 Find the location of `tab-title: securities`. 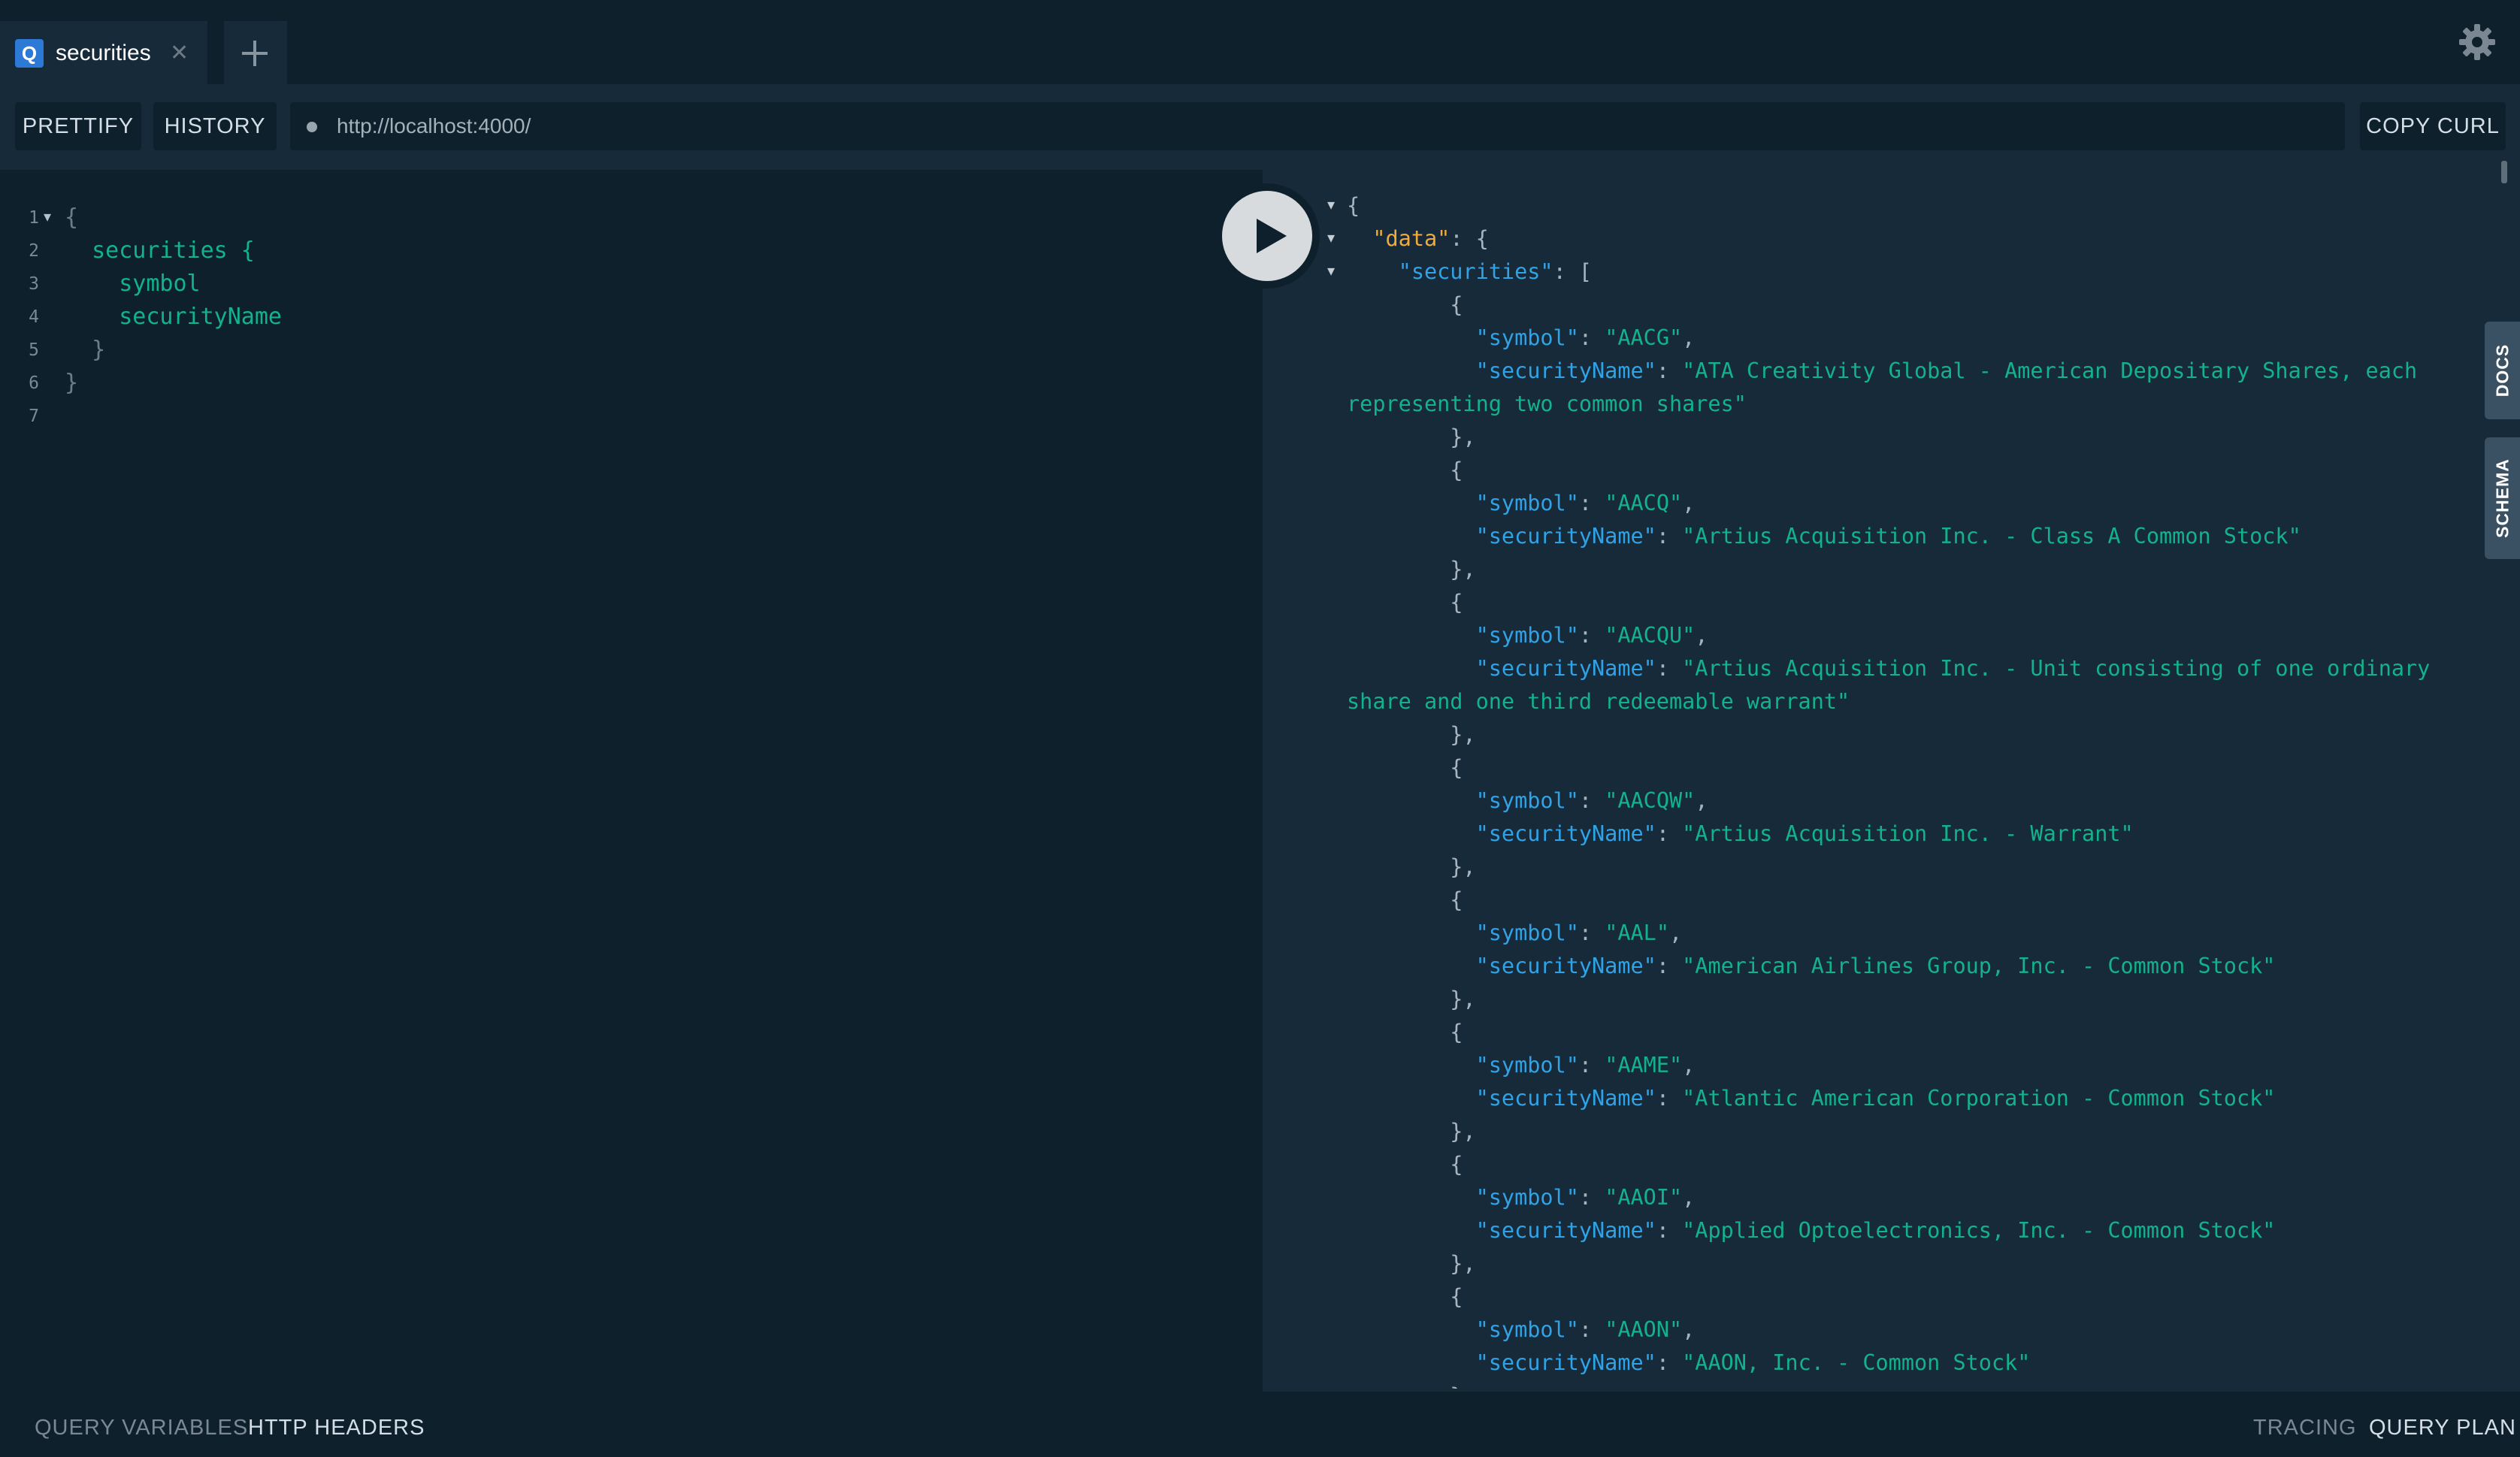

tab-title: securities is located at coordinates (103, 53).